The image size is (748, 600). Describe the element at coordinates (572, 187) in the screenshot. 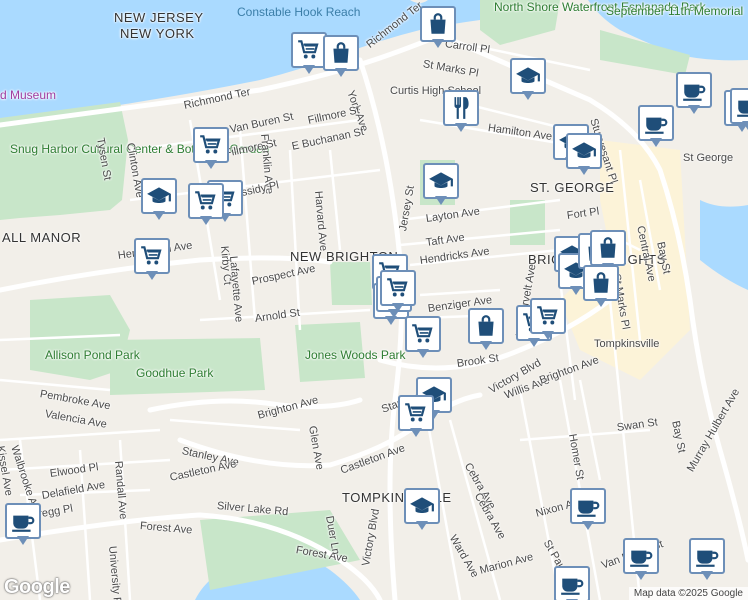

I see `place-label: ST. GEORGE` at that location.